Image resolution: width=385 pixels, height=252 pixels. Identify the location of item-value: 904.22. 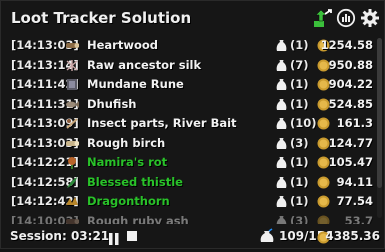
(350, 84).